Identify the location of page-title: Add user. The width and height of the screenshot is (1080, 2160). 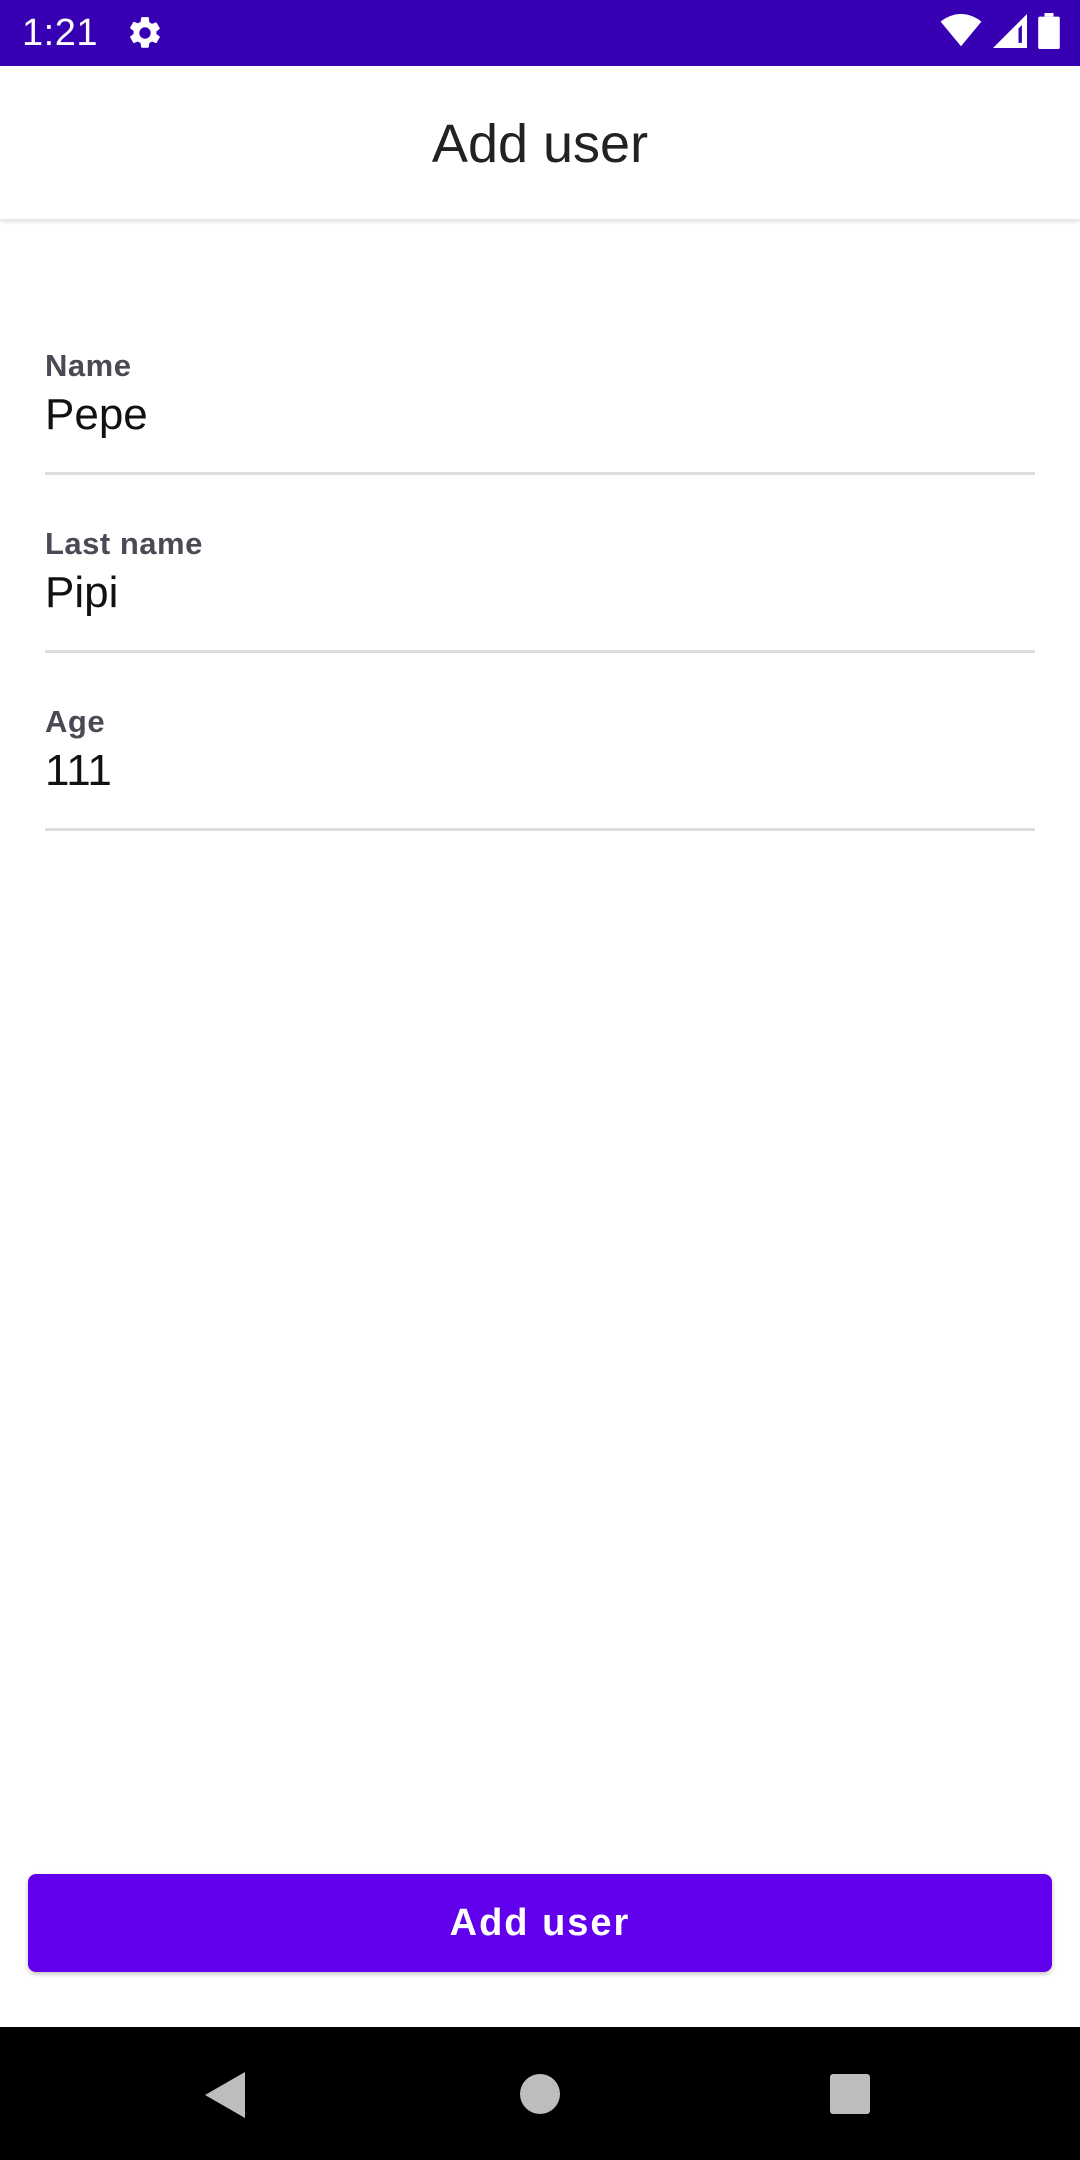
(540, 144).